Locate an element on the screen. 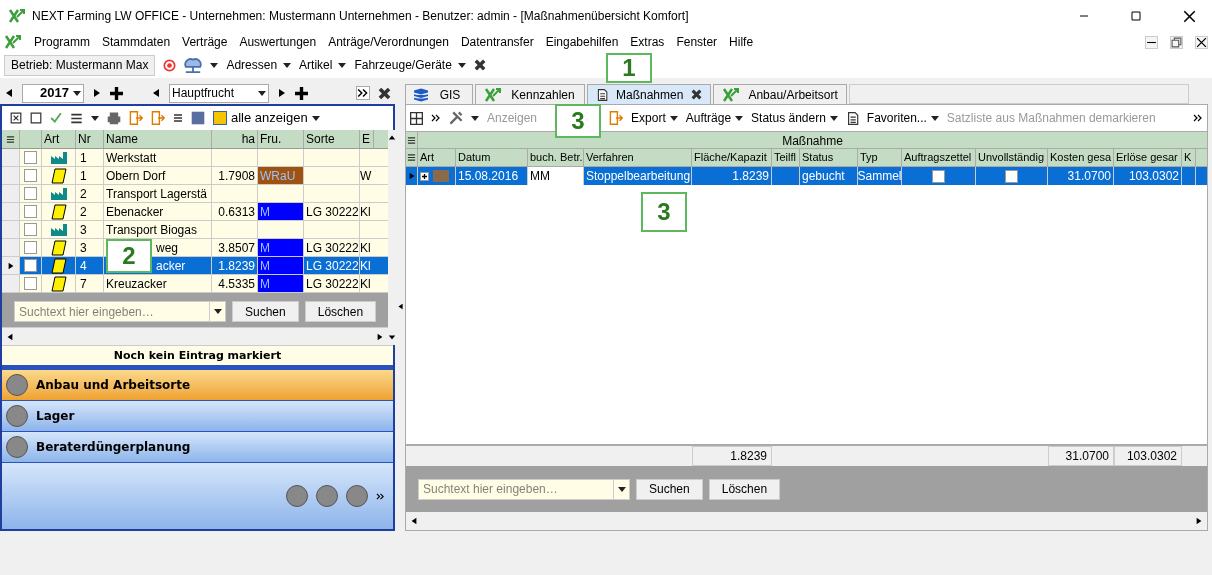 Image resolution: width=1212 pixels, height=575 pixels. total-cell: 103.0302 is located at coordinates (1148, 456).